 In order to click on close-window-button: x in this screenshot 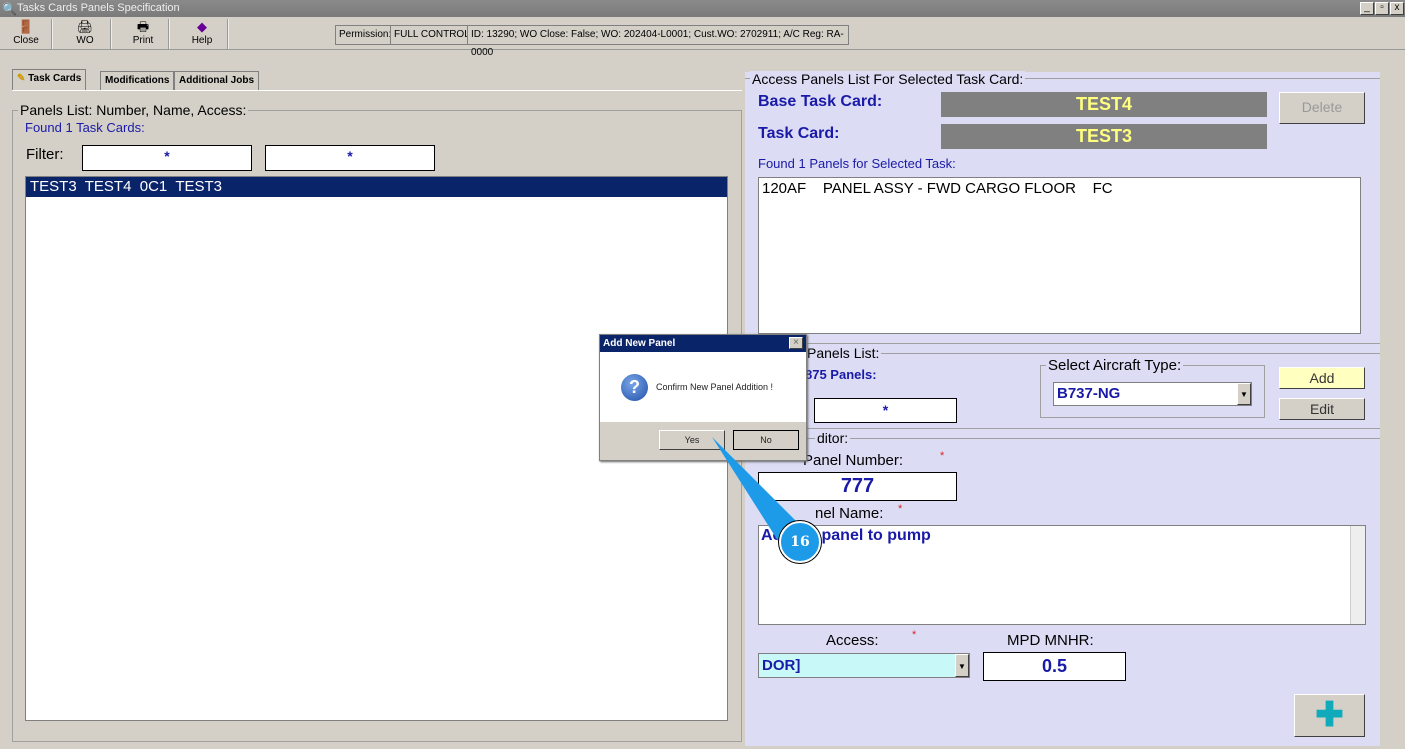, I will do `click(1397, 8)`.